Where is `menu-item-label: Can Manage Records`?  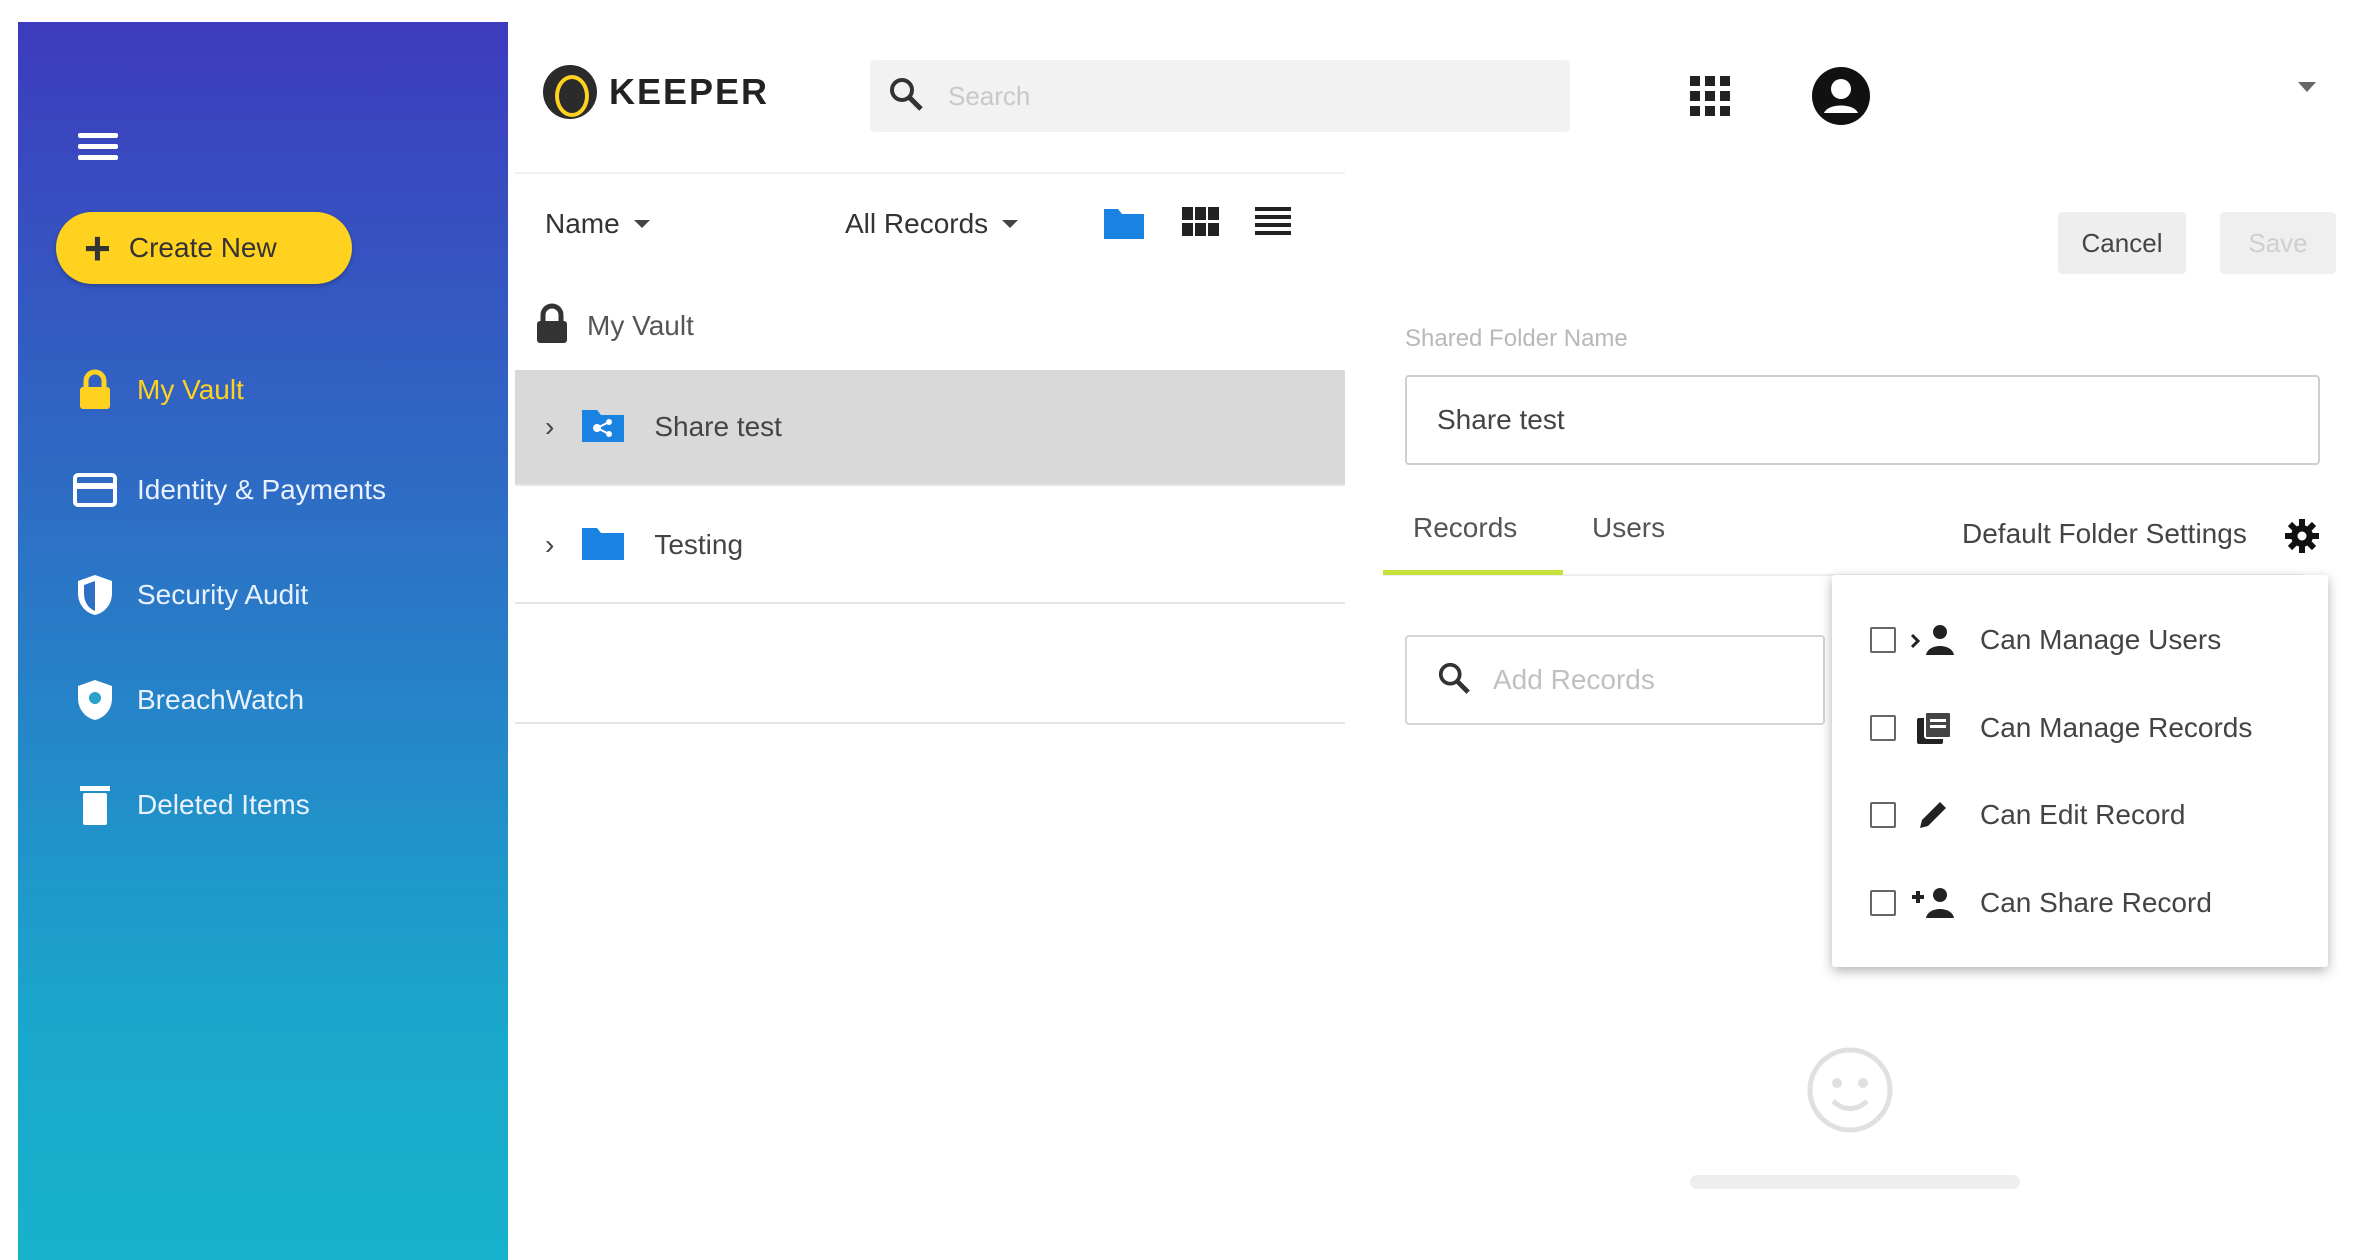 menu-item-label: Can Manage Records is located at coordinates (2116, 727).